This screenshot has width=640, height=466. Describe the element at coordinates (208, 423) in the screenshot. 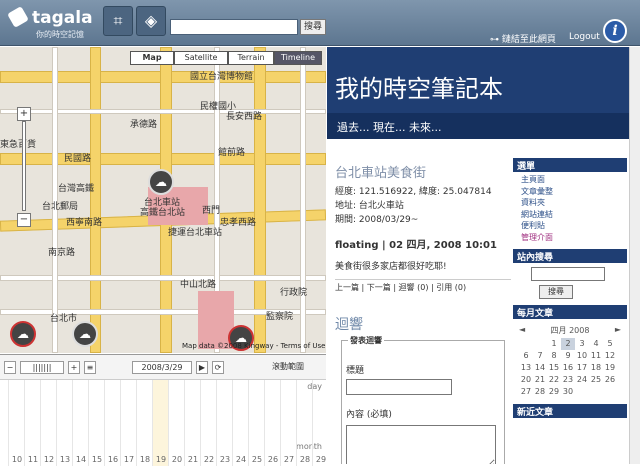

I see `timeline-day-column: 22` at that location.